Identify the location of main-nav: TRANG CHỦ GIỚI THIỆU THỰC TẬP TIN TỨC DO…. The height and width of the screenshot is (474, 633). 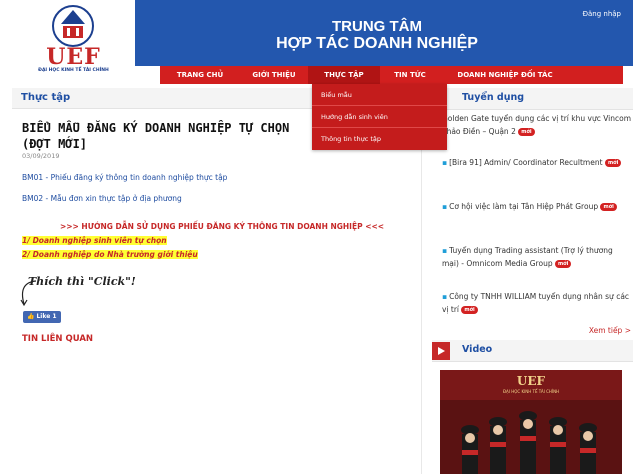
(391, 75).